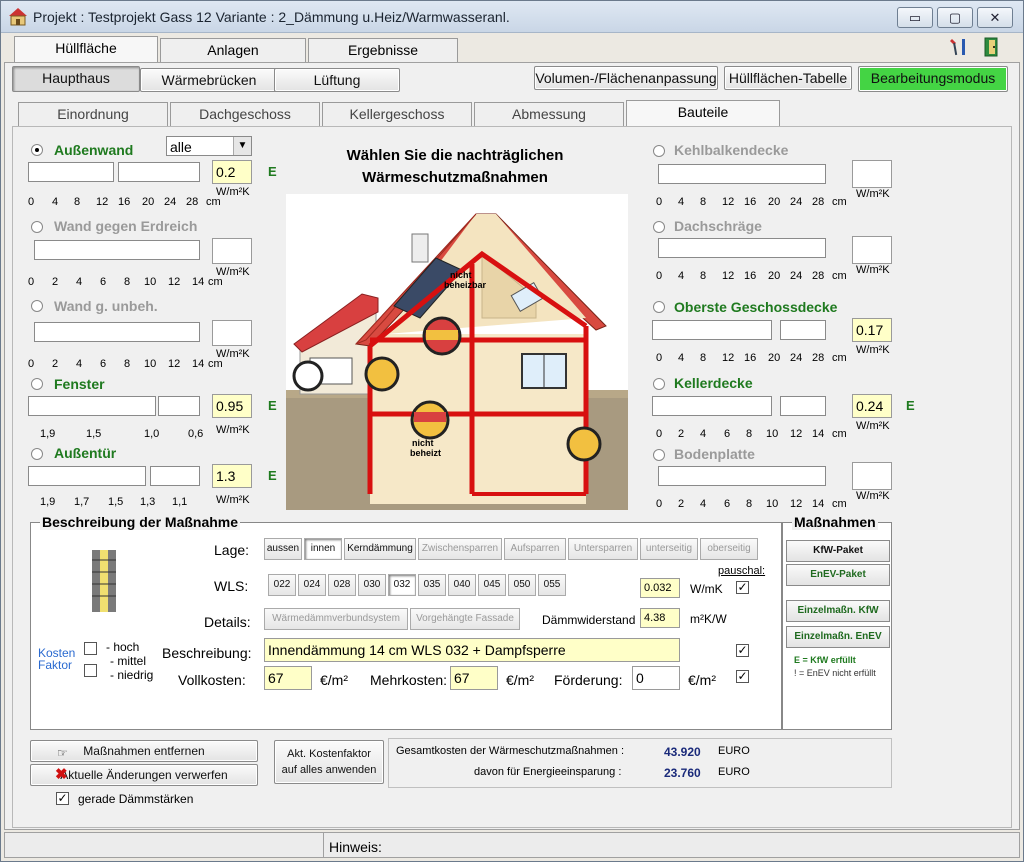 The image size is (1024, 862). What do you see at coordinates (90, 648) in the screenshot?
I see `kosten-hoch-checkbox` at bounding box center [90, 648].